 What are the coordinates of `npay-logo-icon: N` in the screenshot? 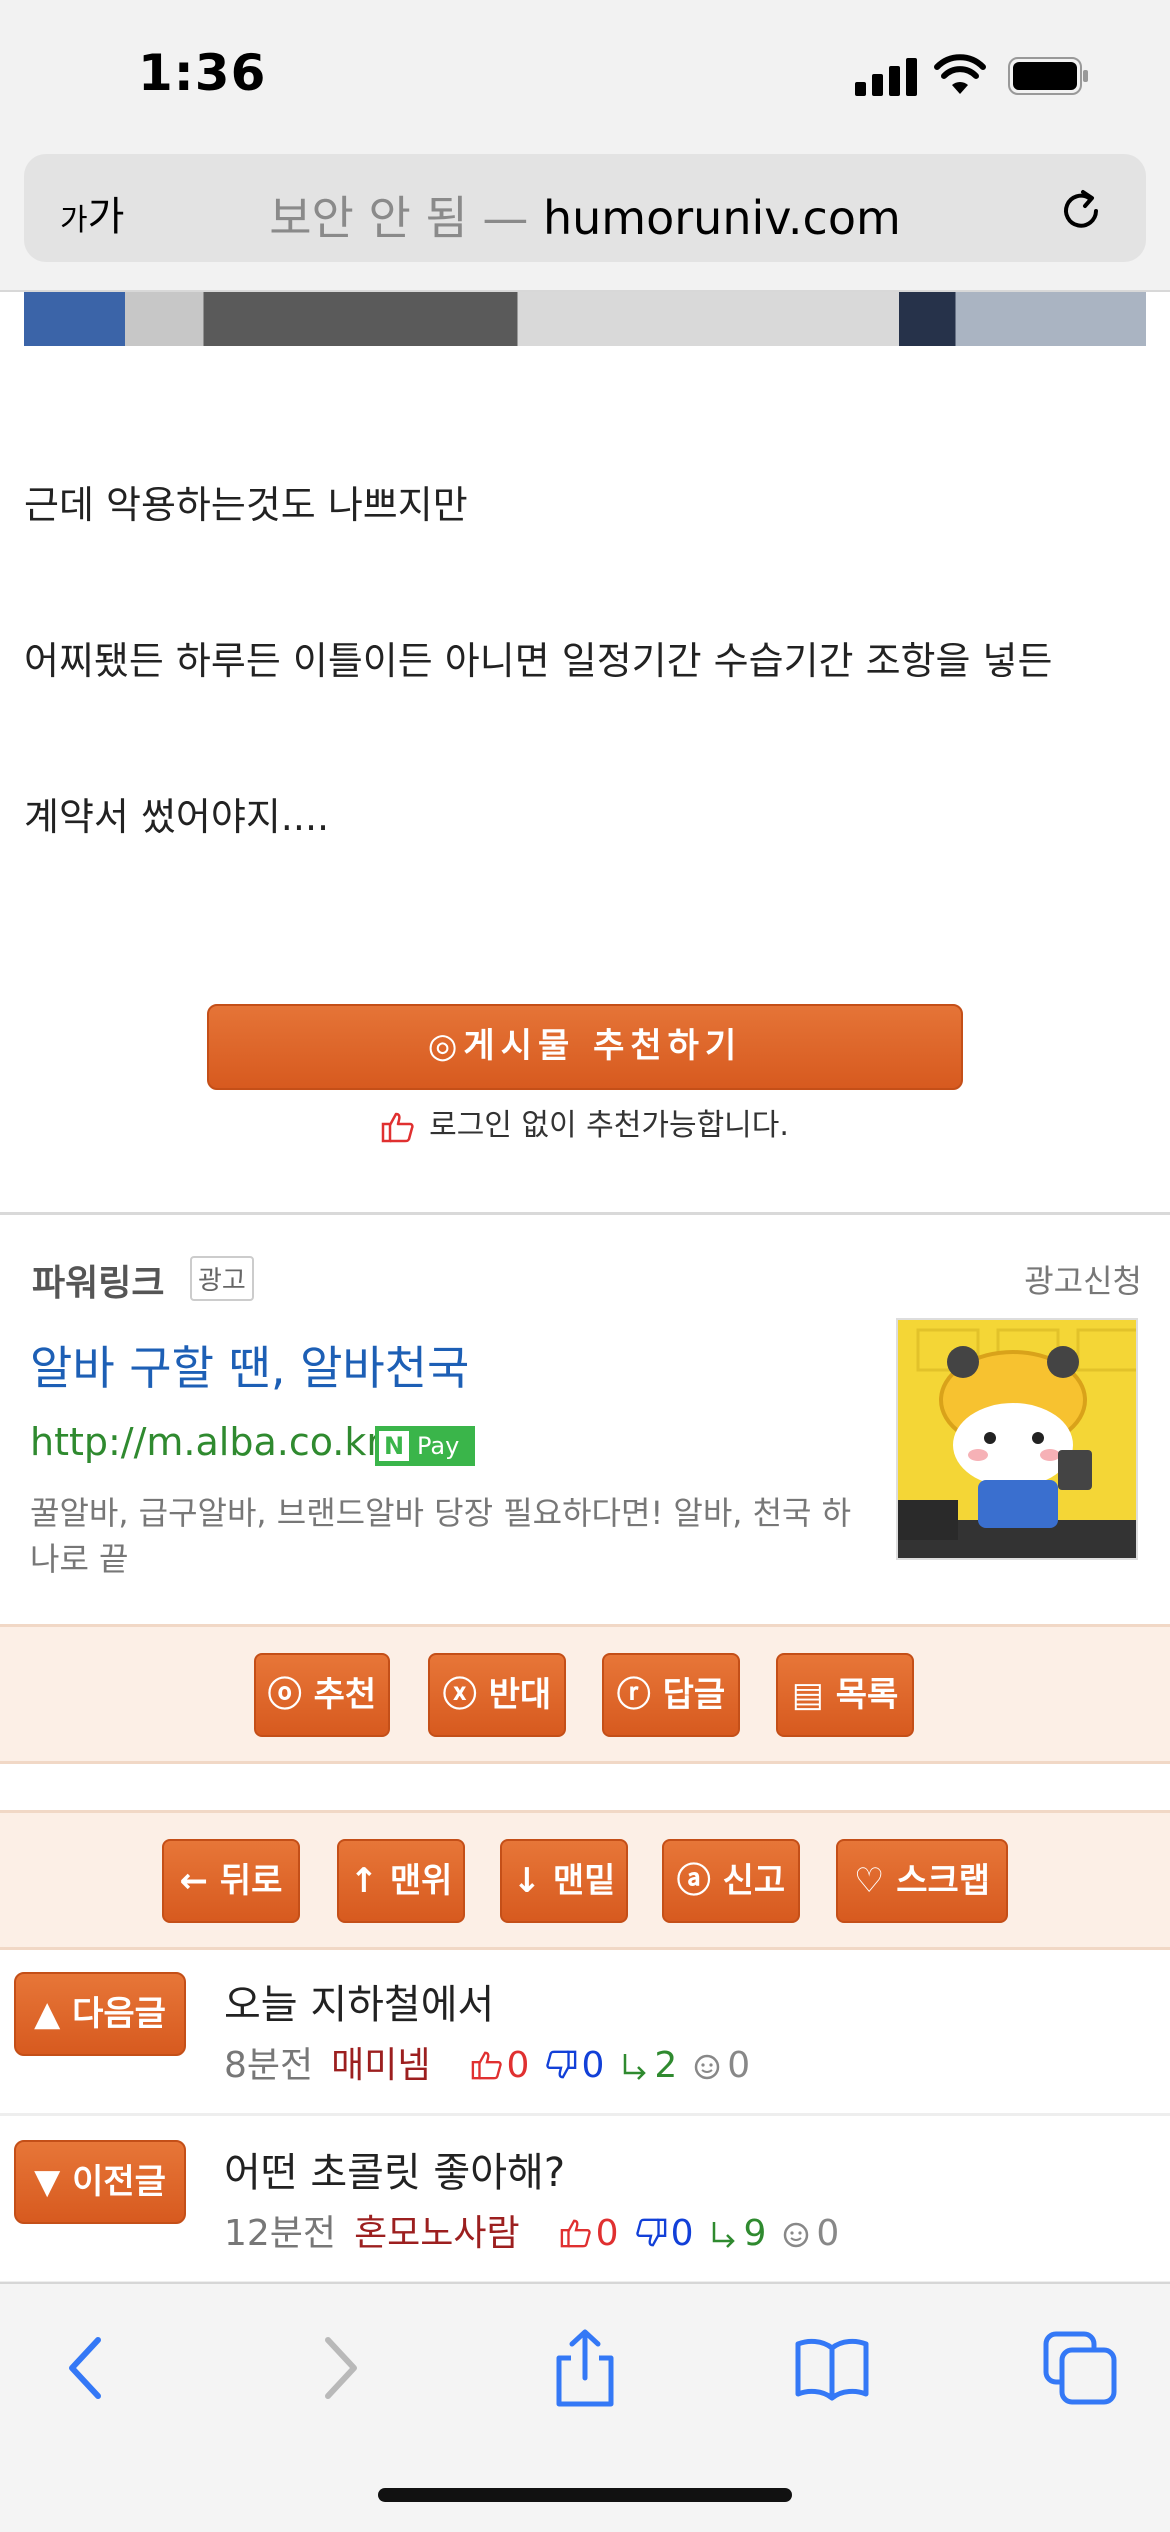 It's located at (394, 1446).